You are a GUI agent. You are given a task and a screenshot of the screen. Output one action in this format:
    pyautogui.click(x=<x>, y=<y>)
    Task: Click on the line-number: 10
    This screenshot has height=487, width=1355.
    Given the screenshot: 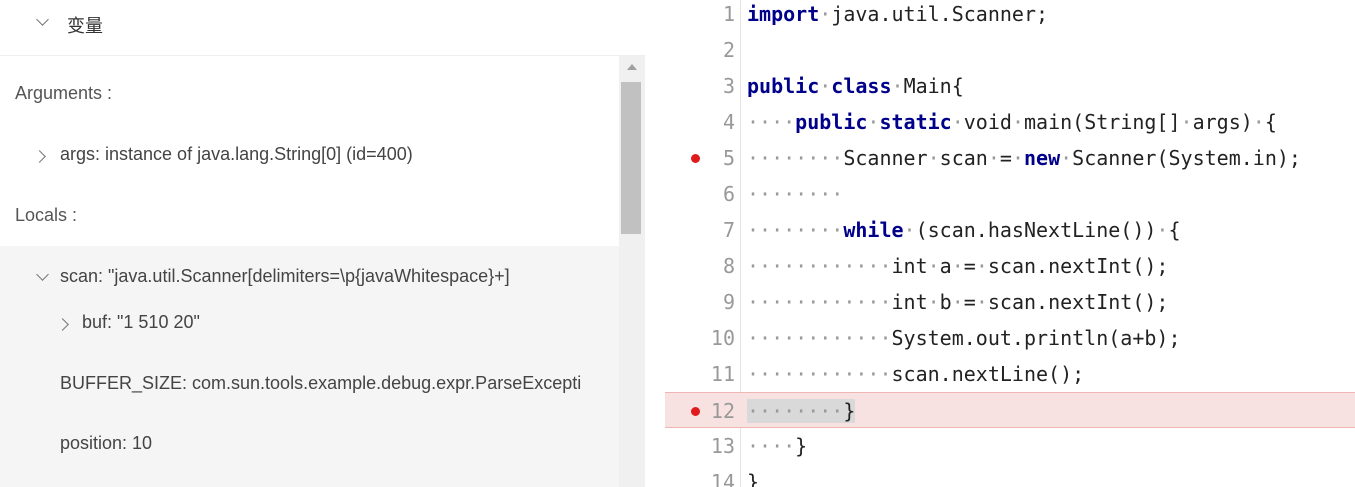 What is the action you would take?
    pyautogui.click(x=715, y=338)
    